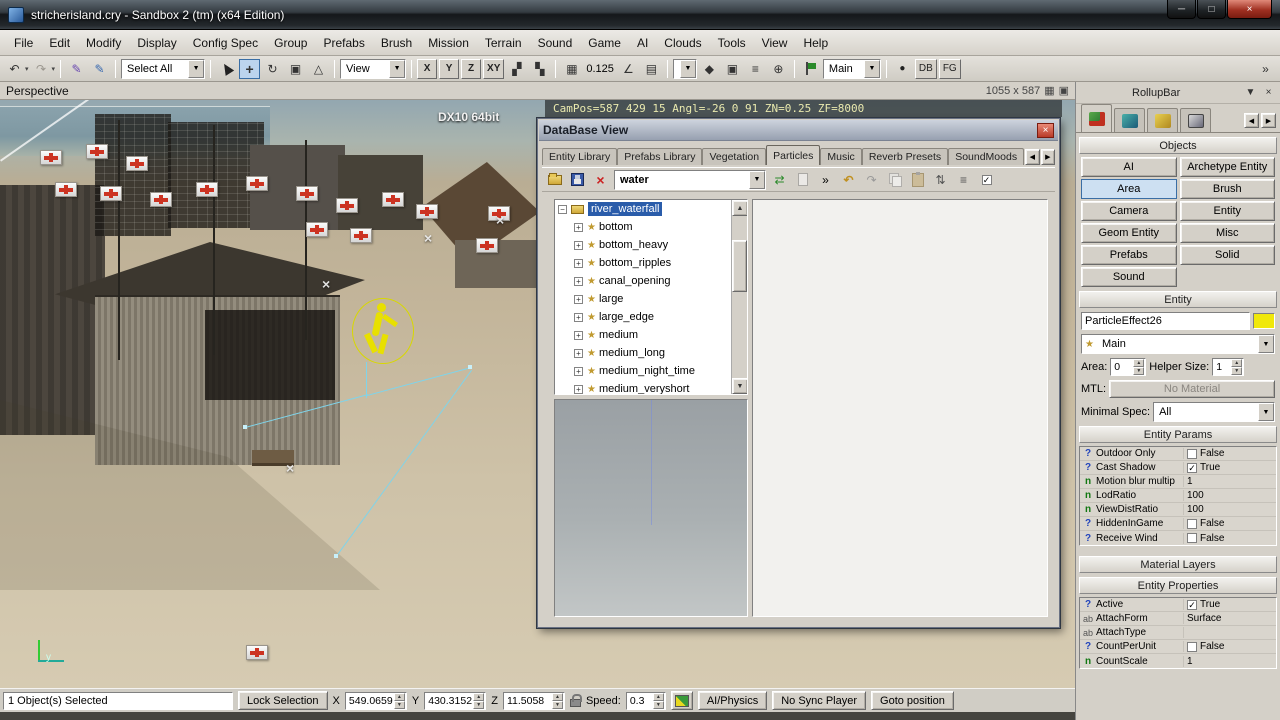 This screenshot has width=1280, height=720. What do you see at coordinates (1129, 120) in the screenshot?
I see `rollup-tab-terrain` at bounding box center [1129, 120].